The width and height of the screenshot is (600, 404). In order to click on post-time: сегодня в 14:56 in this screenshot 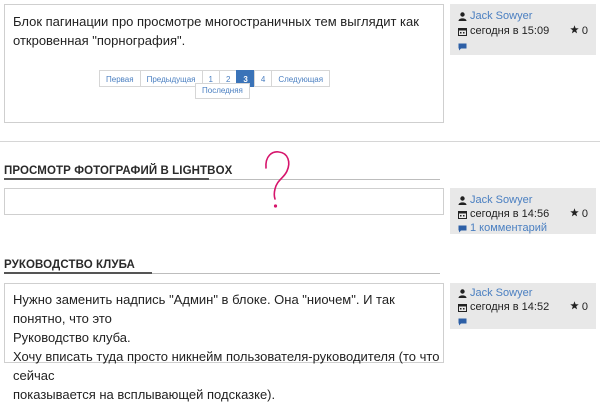, I will do `click(510, 214)`.